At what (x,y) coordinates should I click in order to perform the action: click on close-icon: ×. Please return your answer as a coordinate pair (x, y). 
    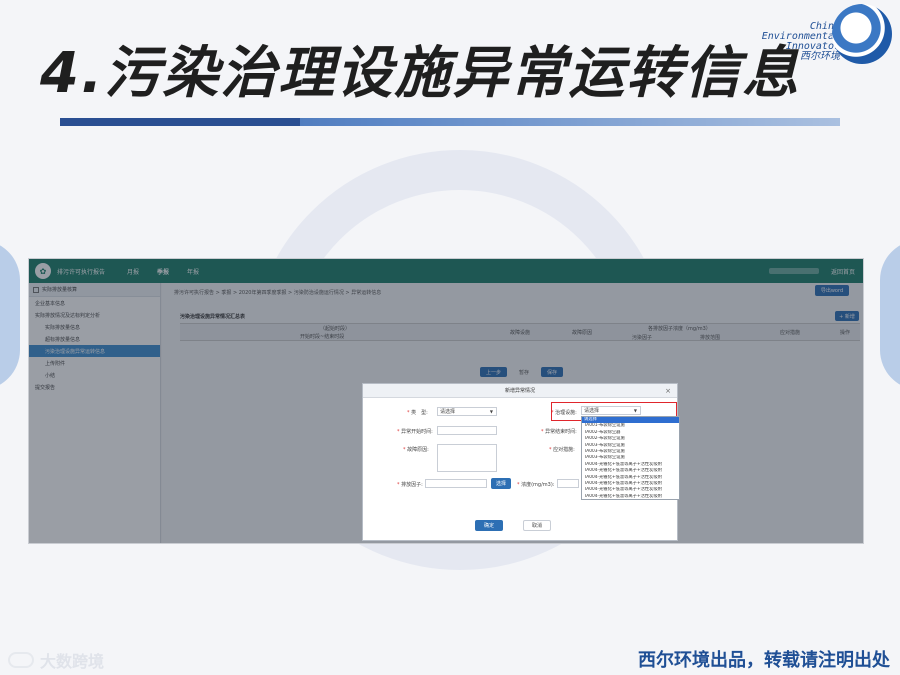
    Looking at the image, I should click on (668, 391).